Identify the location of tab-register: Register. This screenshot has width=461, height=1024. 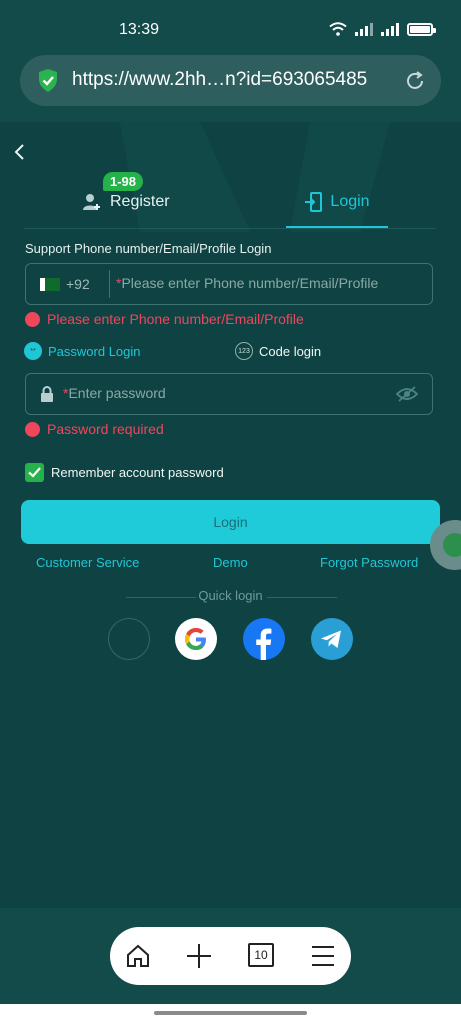
(126, 202).